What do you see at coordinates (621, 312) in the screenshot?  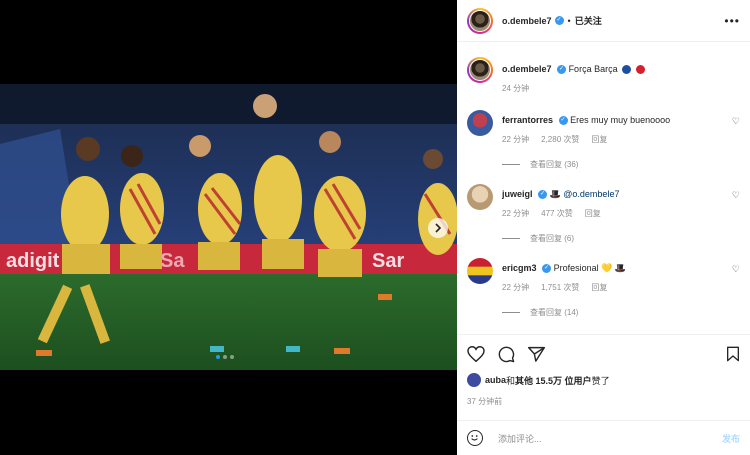 I see `view-replies-button: 查看回复 (14)` at bounding box center [621, 312].